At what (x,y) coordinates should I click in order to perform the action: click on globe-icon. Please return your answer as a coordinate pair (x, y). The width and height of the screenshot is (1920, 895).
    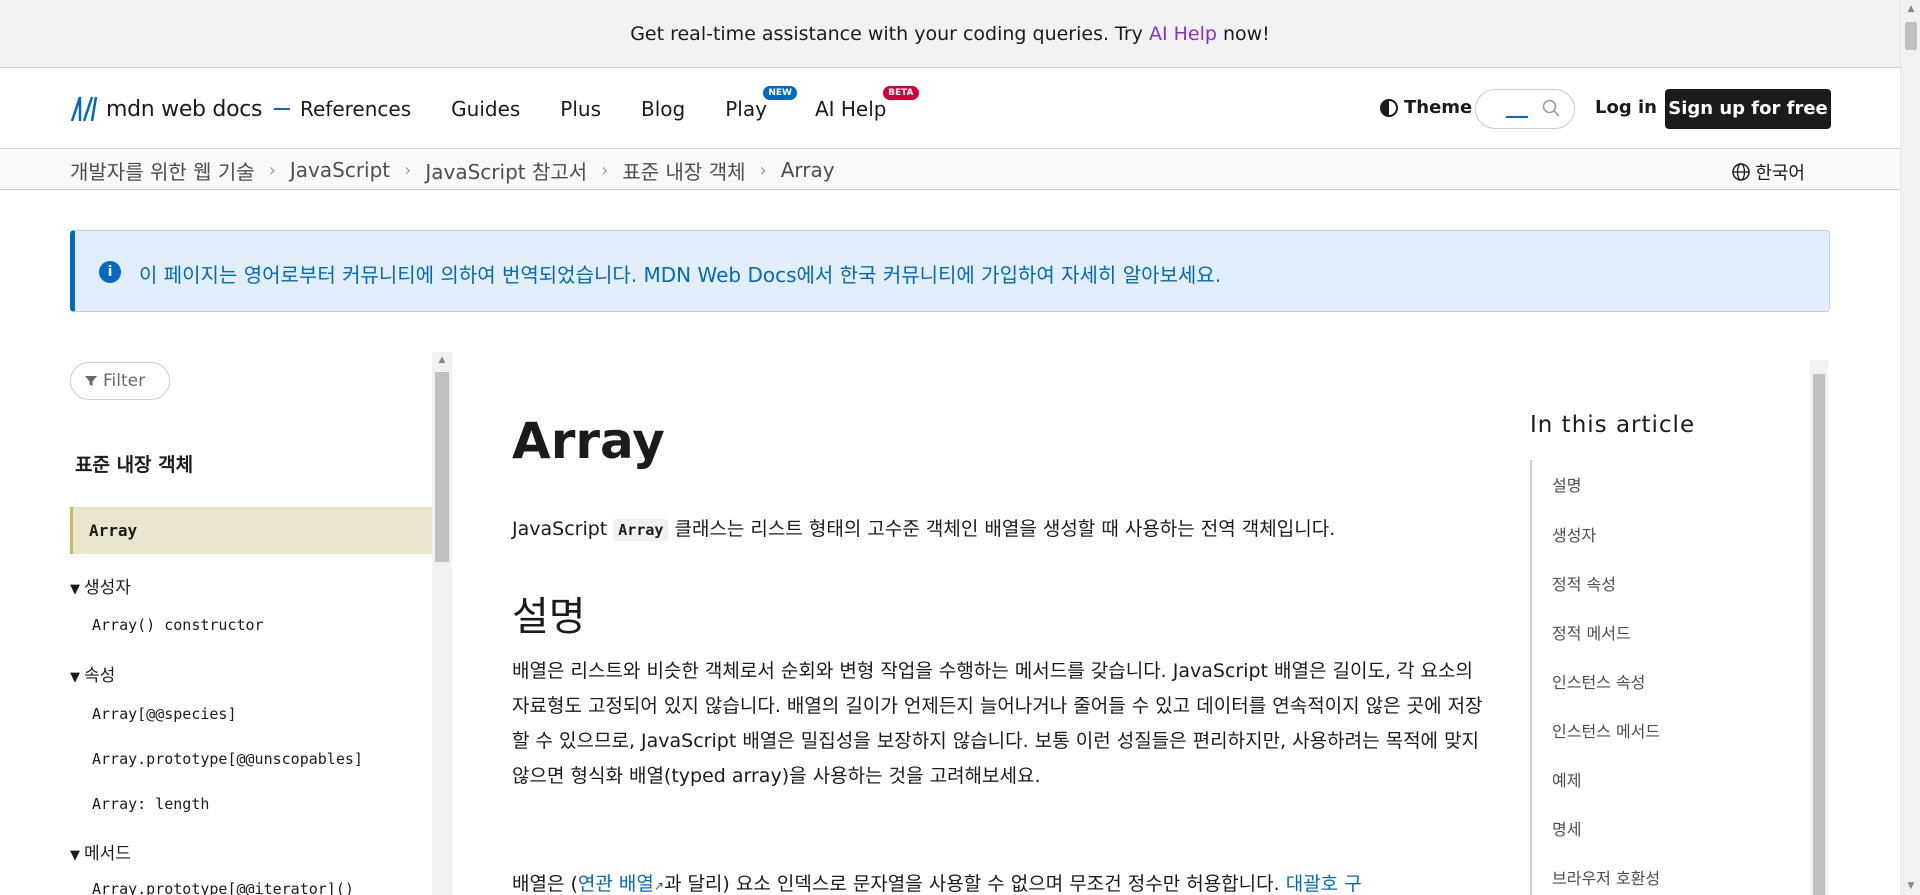
    Looking at the image, I should click on (1741, 172).